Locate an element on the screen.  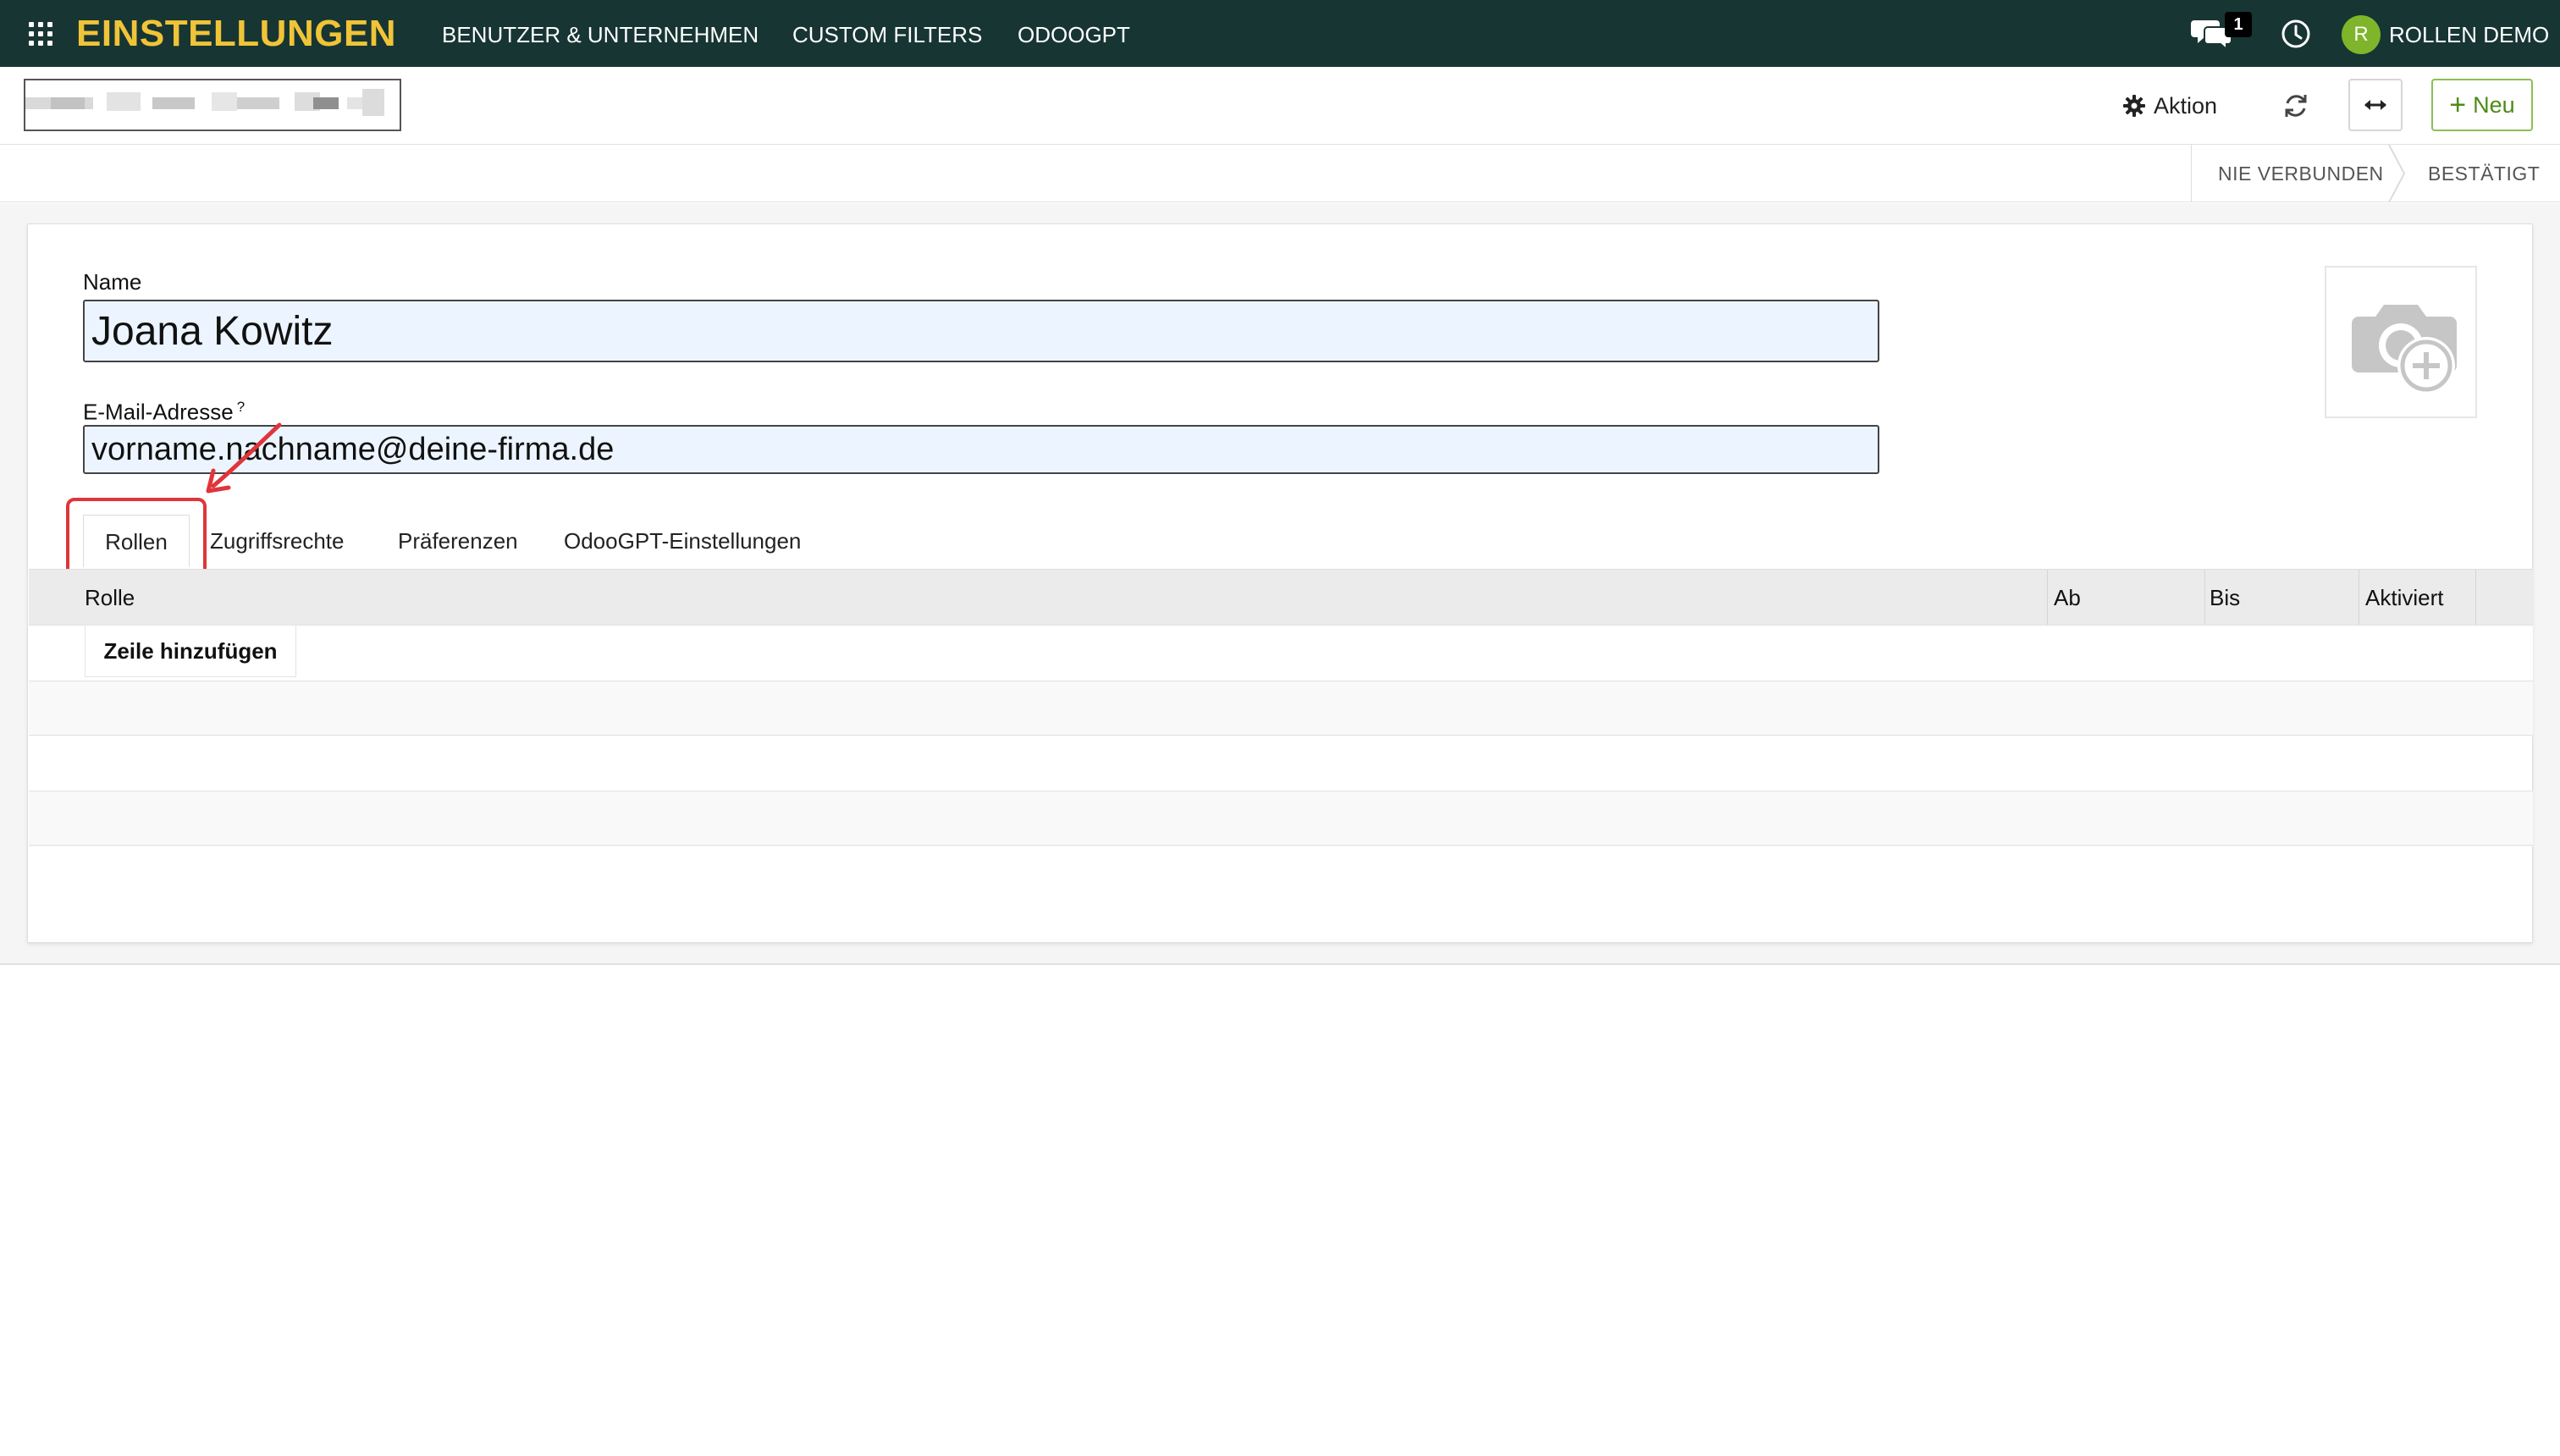
user-avatar: R is located at coordinates (2361, 34).